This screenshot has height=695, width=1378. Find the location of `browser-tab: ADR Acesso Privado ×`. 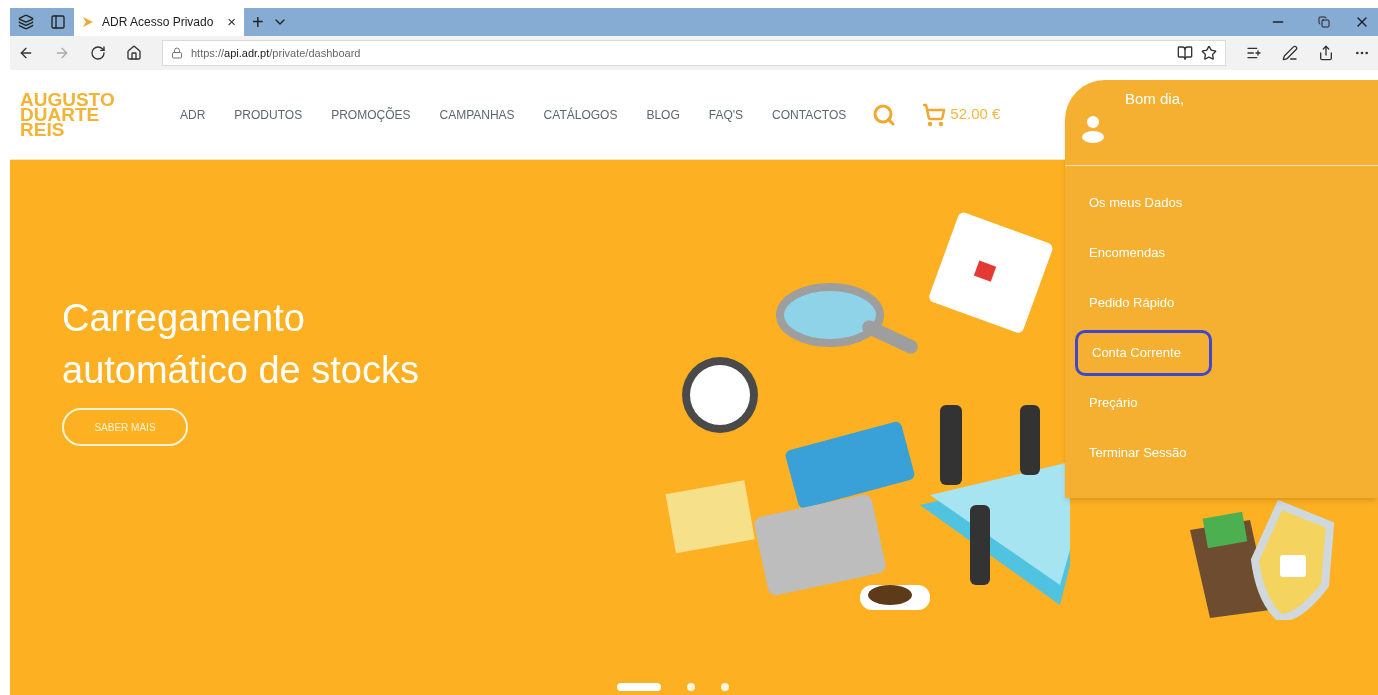

browser-tab: ADR Acesso Privado × is located at coordinates (159, 22).